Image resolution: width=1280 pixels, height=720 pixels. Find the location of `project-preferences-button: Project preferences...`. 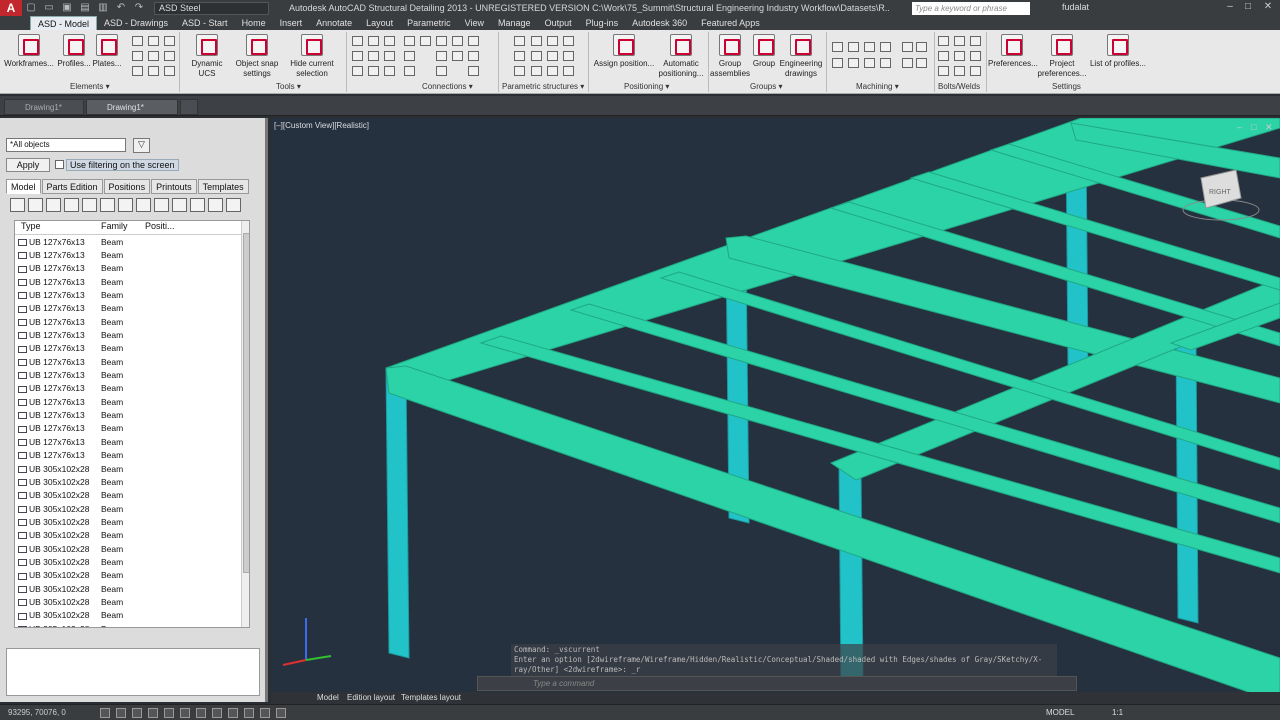

project-preferences-button: Project preferences... is located at coordinates (1062, 56).